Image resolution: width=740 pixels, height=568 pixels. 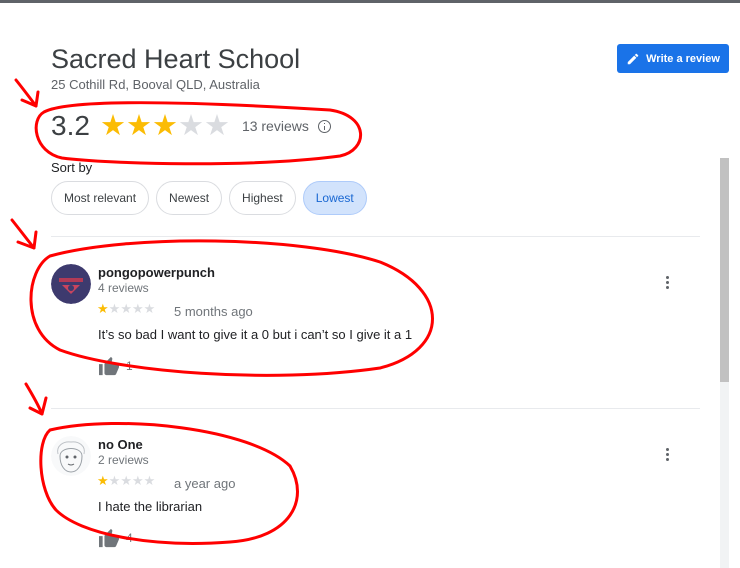 What do you see at coordinates (72, 167) in the screenshot?
I see `sort-label: Sort by` at bounding box center [72, 167].